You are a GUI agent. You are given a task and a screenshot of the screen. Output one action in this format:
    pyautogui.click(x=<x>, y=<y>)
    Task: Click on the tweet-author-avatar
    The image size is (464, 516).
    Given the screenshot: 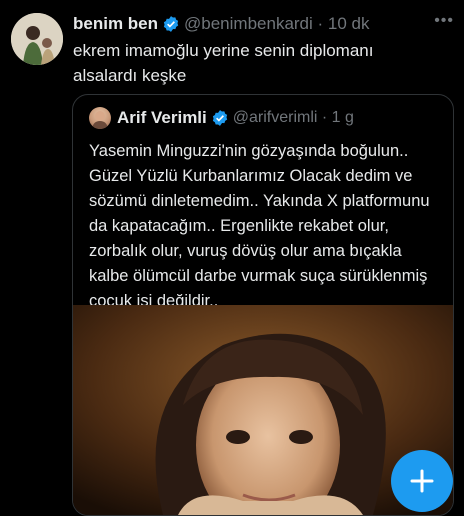 What is the action you would take?
    pyautogui.click(x=37, y=39)
    